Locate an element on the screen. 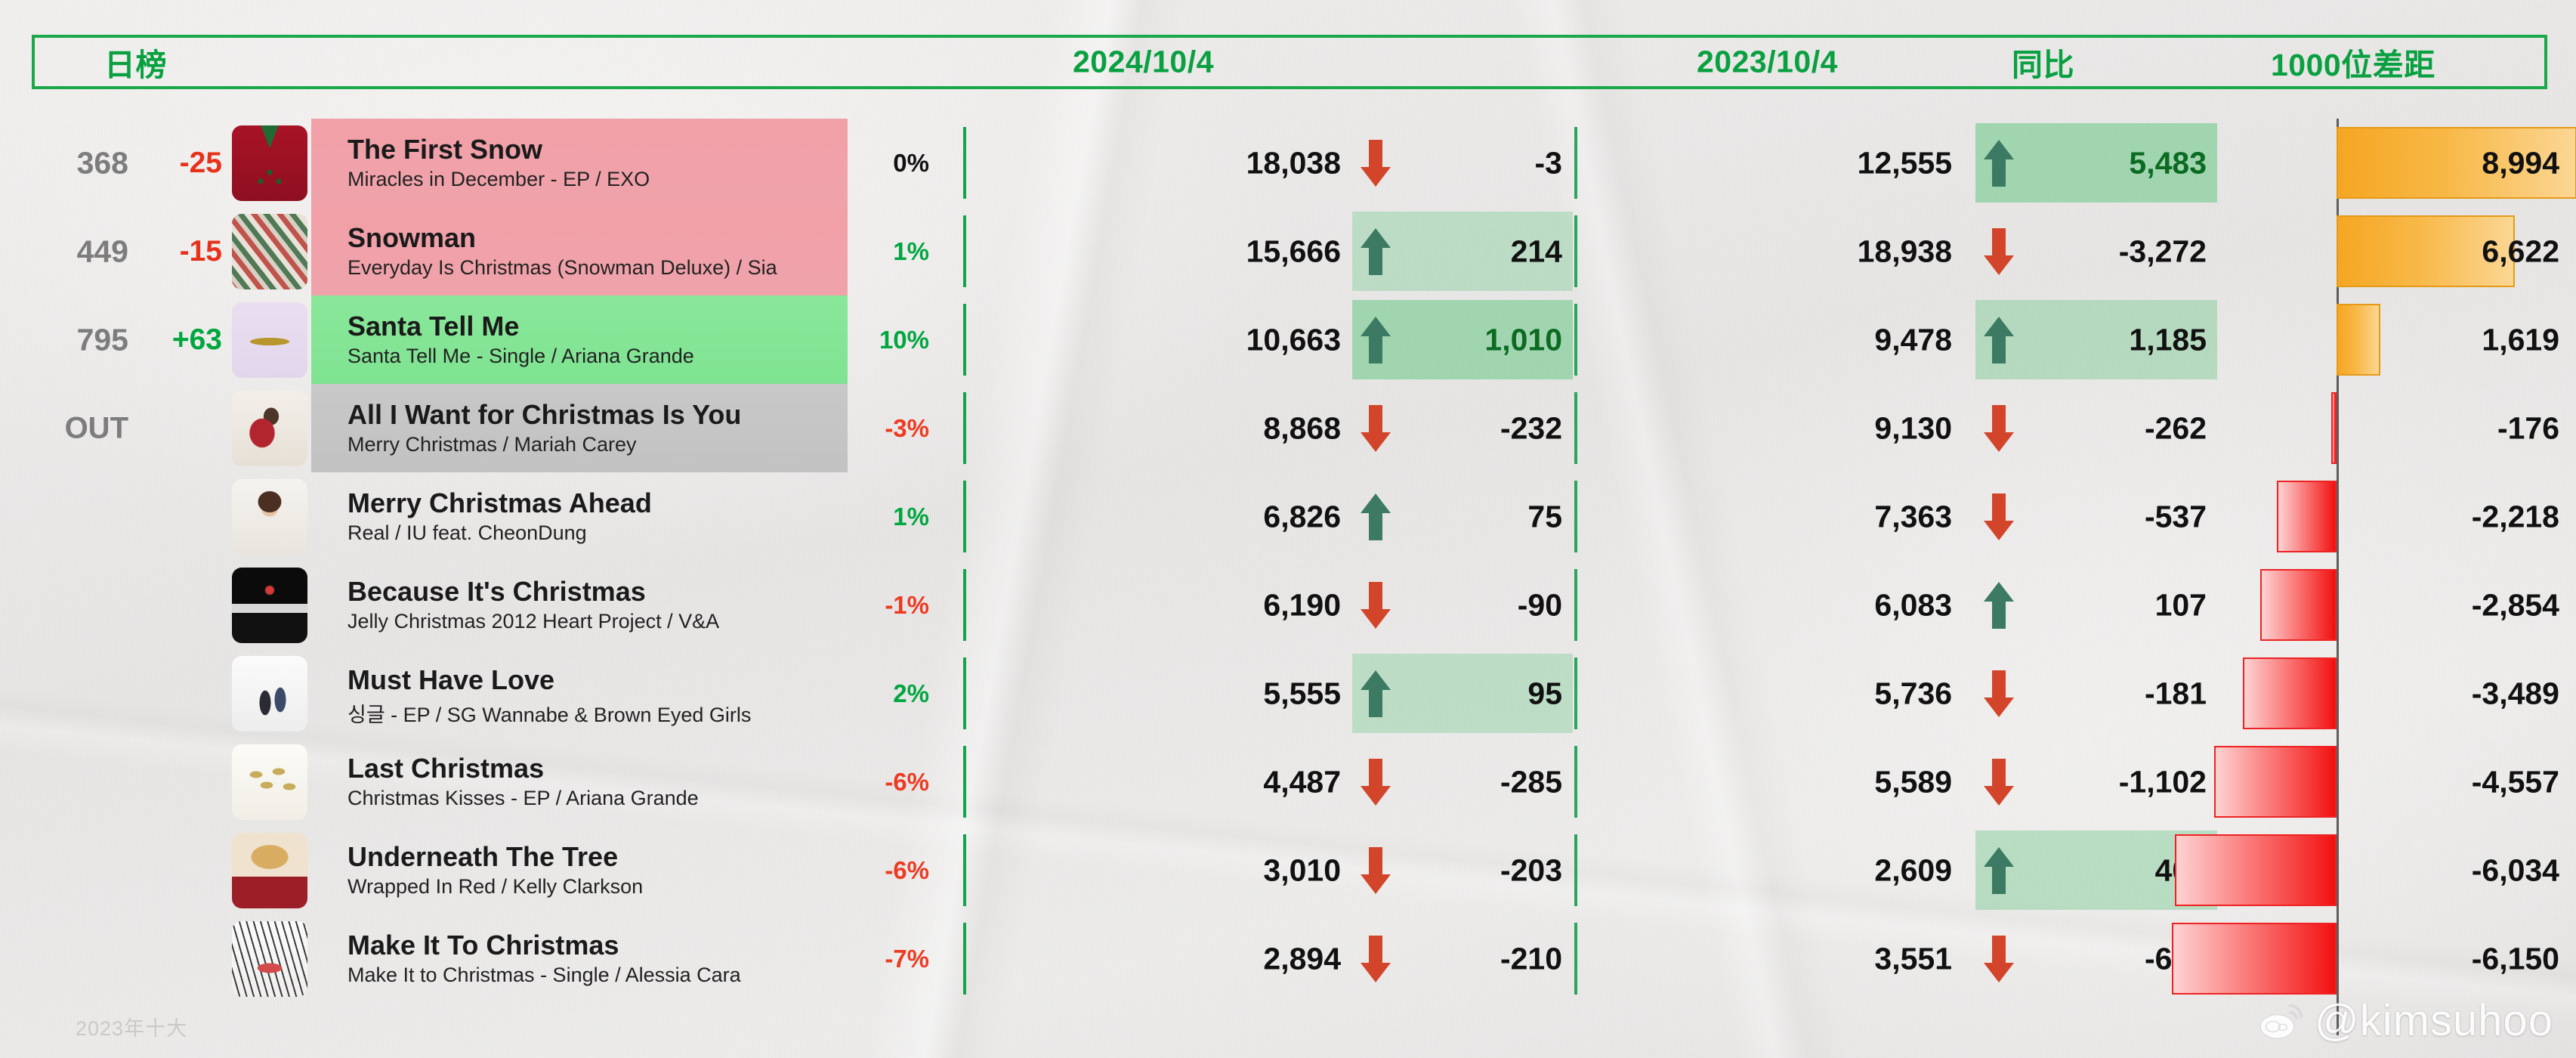 This screenshot has width=2576, height=1058. song-subtitle: Jelly Christmas 2012 Heart Project / V&A is located at coordinates (533, 621).